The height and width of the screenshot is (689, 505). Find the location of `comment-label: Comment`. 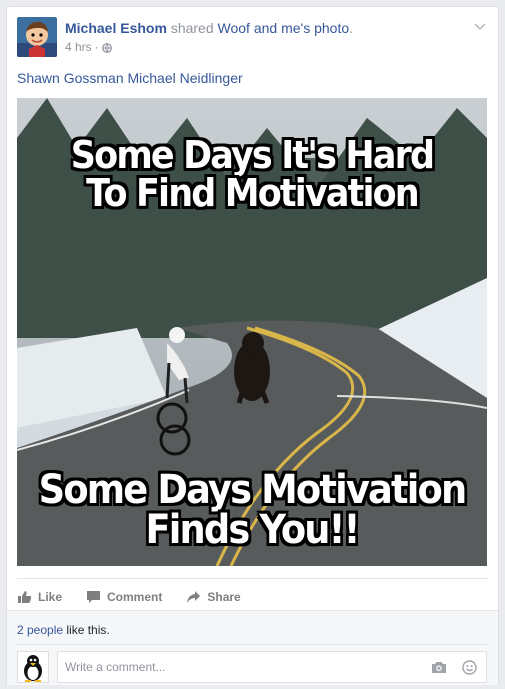

comment-label: Comment is located at coordinates (135, 597).